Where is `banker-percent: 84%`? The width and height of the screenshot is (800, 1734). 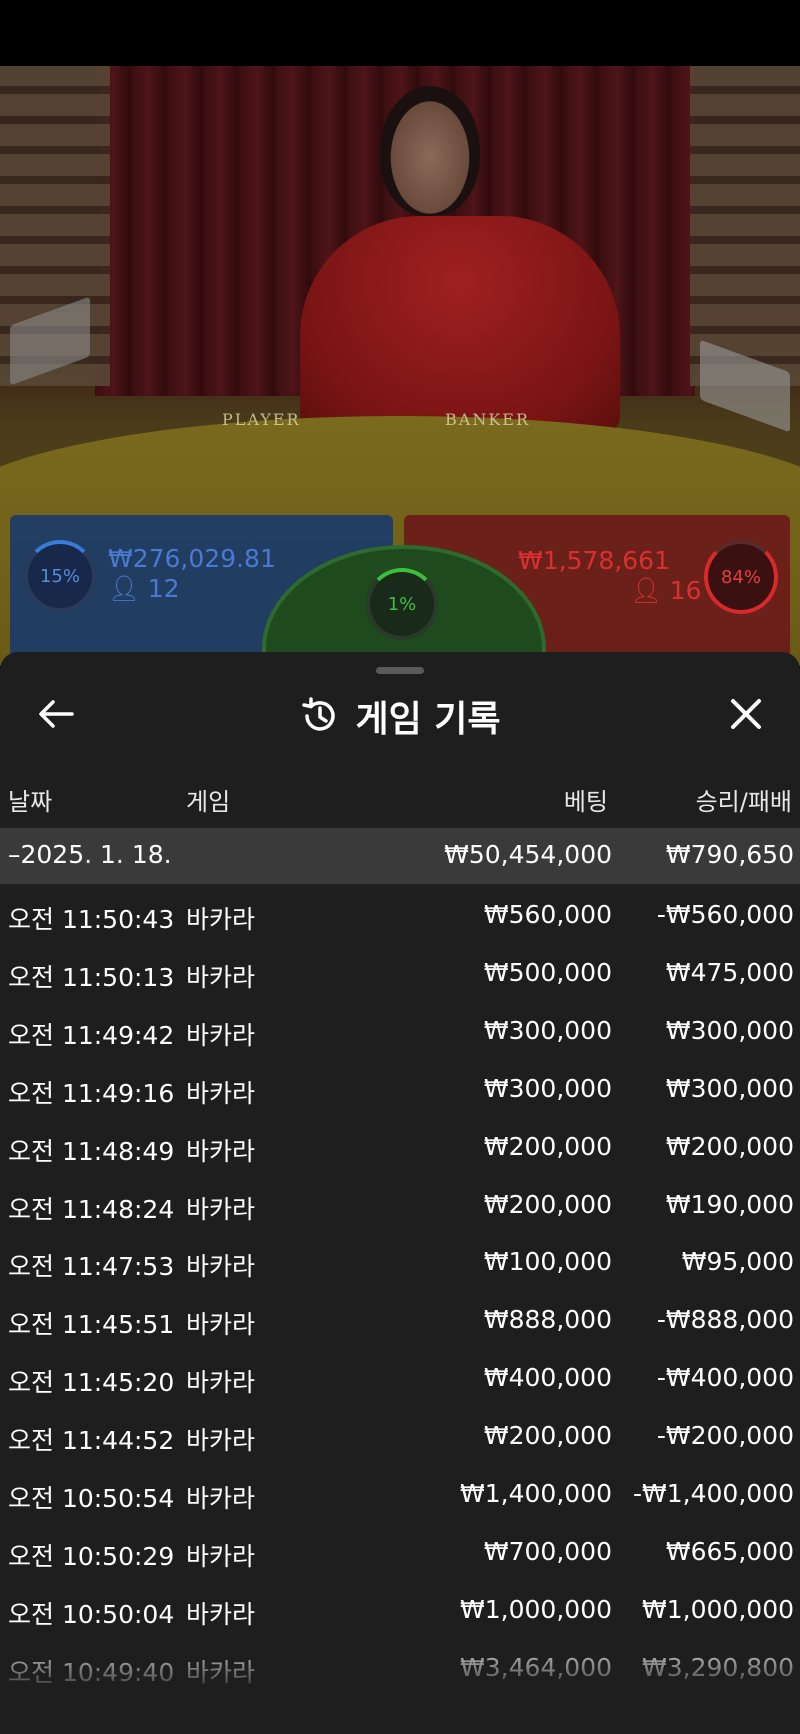
banker-percent: 84% is located at coordinates (740, 577).